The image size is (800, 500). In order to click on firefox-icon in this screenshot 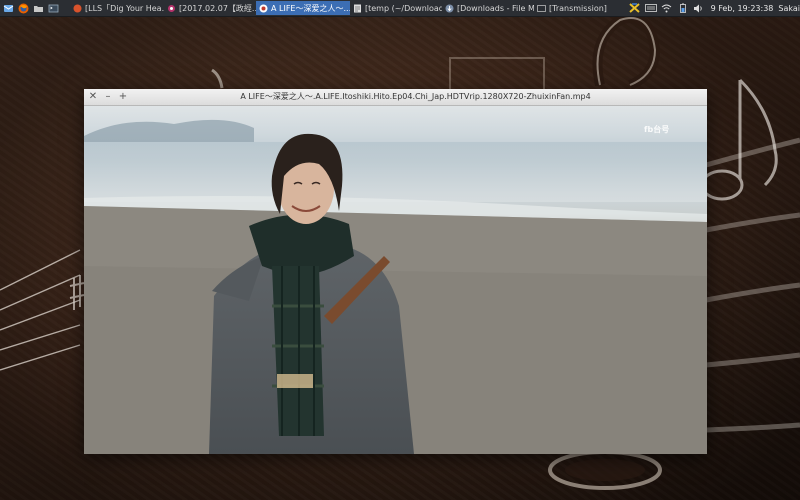, I will do `click(23, 8)`.